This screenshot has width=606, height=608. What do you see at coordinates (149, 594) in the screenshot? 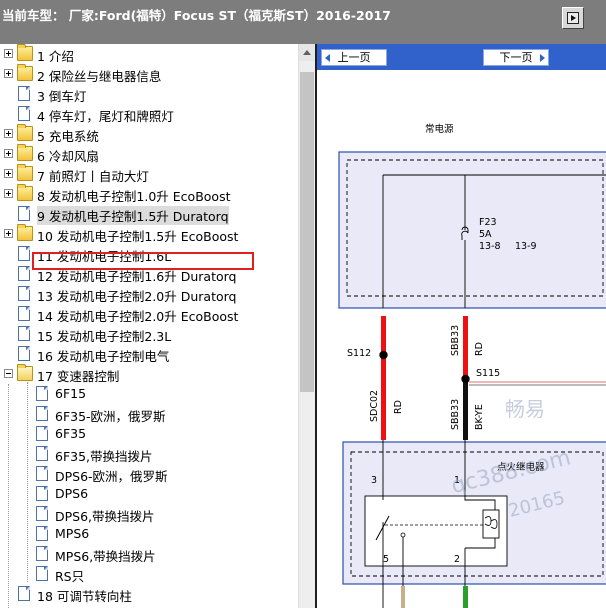
I see `tree-item: 18 可调节转向柱` at bounding box center [149, 594].